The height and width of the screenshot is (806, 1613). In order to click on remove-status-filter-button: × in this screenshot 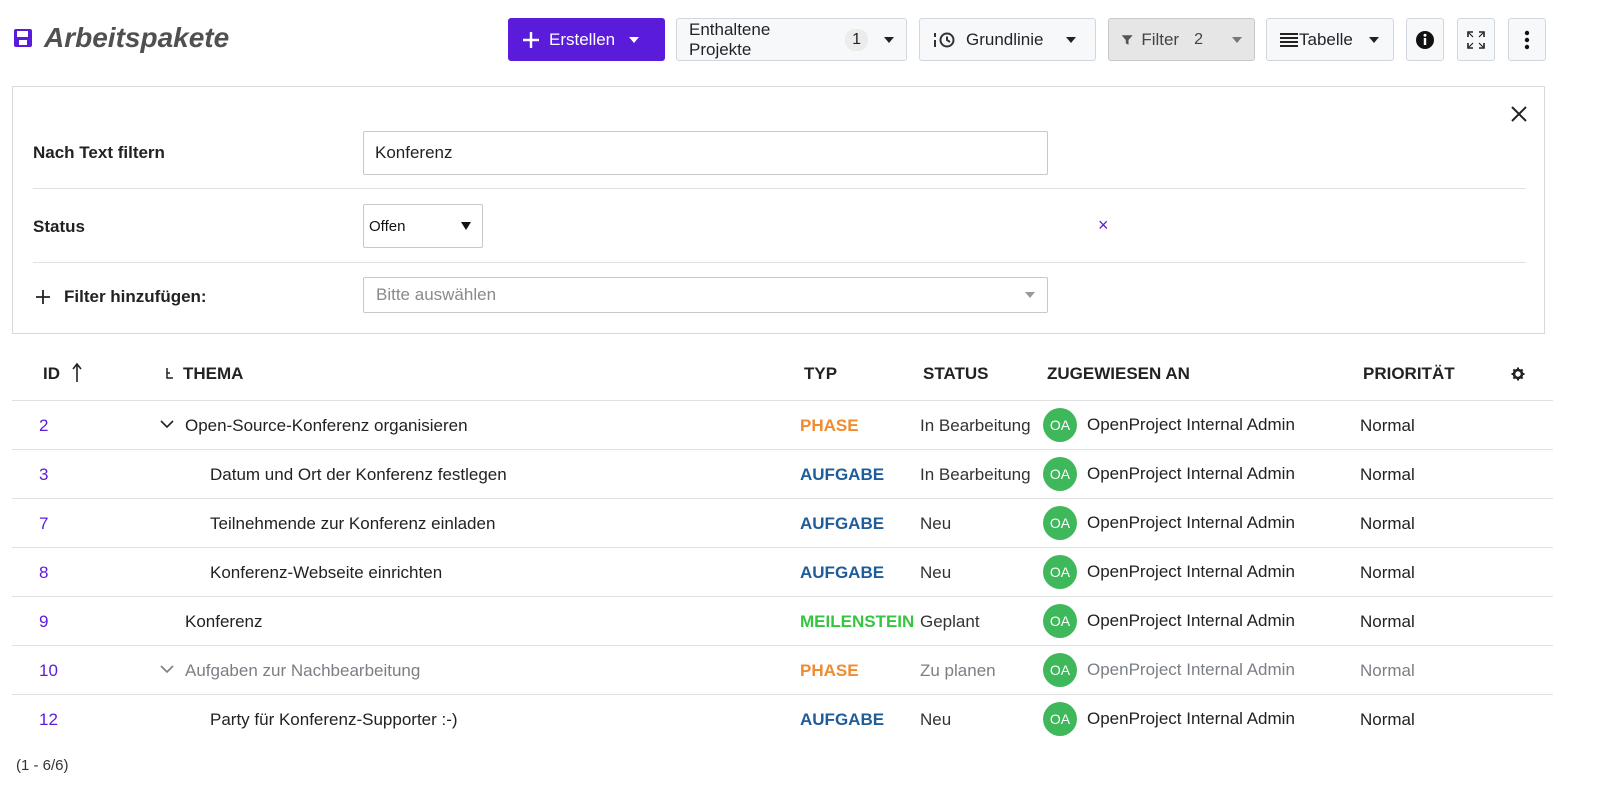, I will do `click(1103, 225)`.